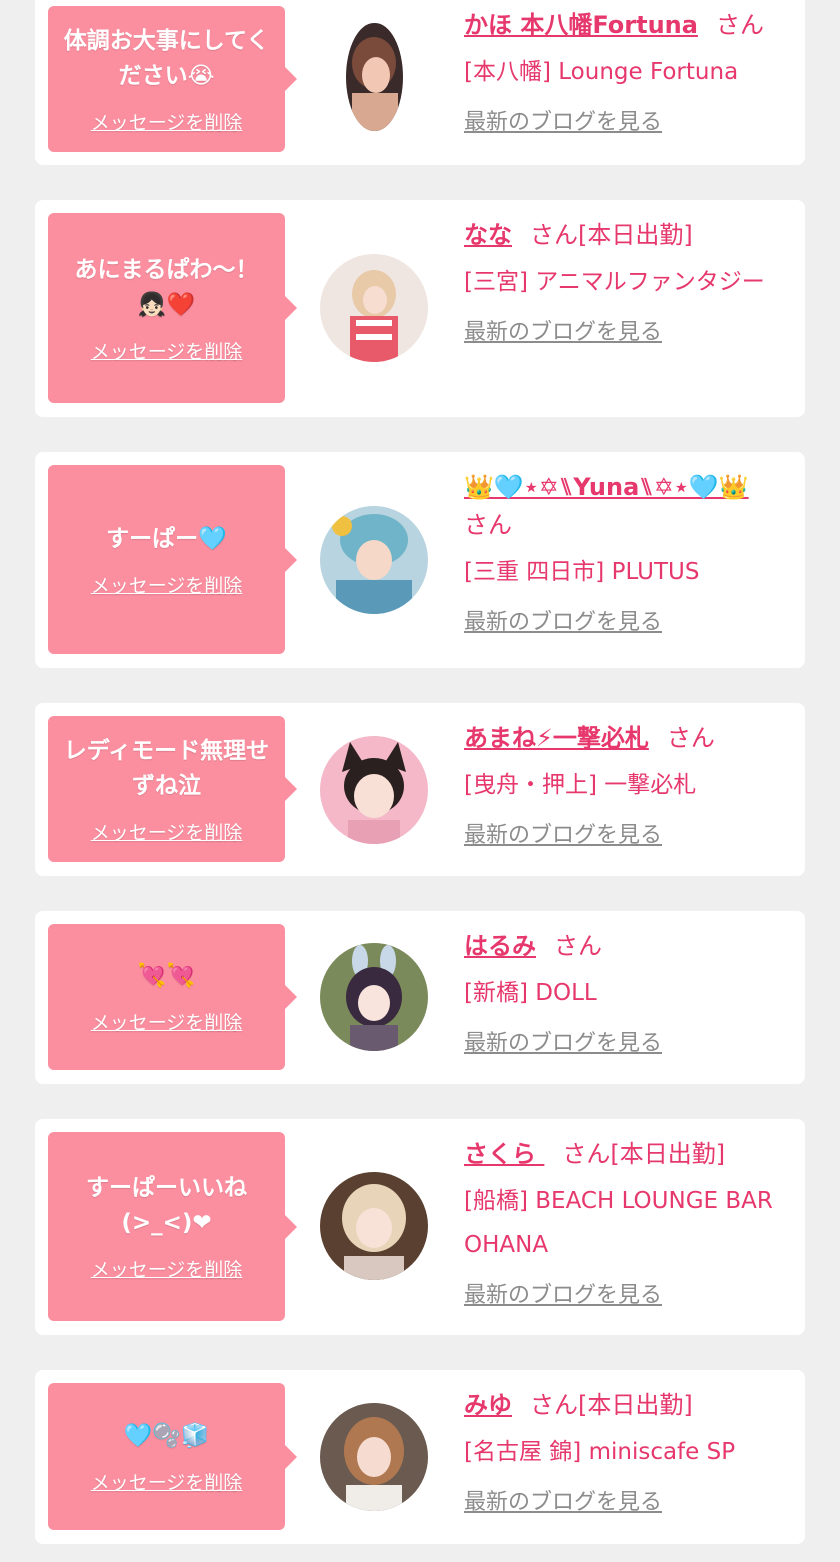 The width and height of the screenshot is (840, 1562). I want to click on message-text: 💘💘, so click(166, 976).